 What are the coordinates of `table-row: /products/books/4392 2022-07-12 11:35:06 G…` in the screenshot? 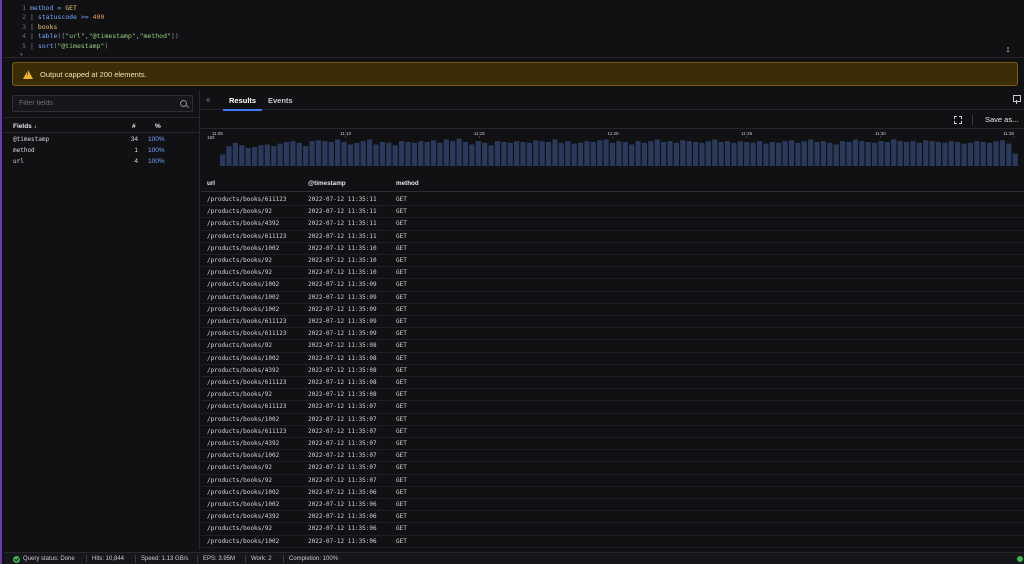 It's located at (612, 517).